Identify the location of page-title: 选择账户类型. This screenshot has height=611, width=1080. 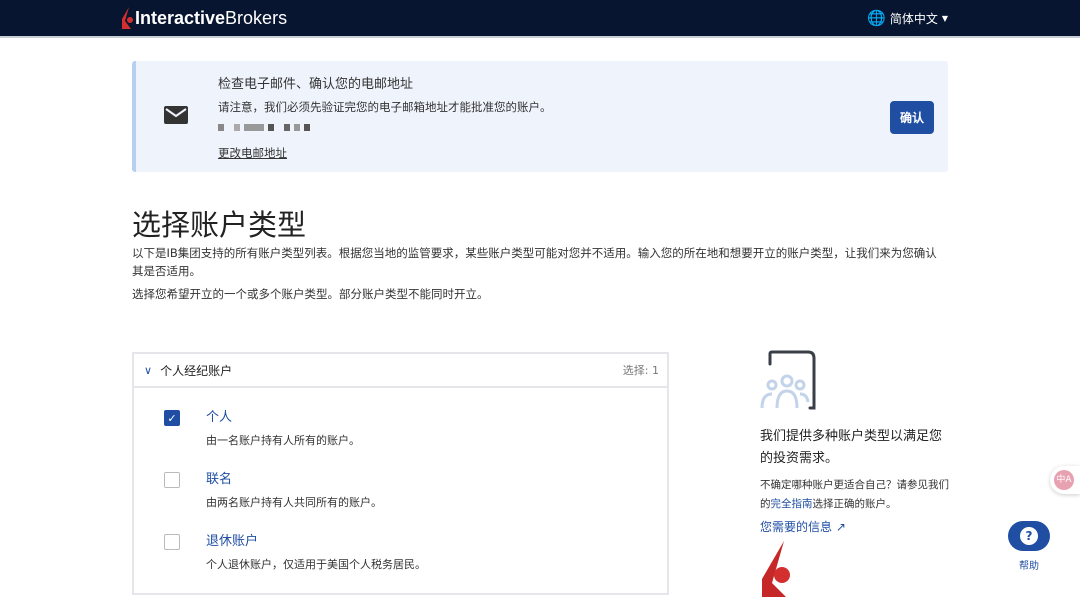
(219, 225).